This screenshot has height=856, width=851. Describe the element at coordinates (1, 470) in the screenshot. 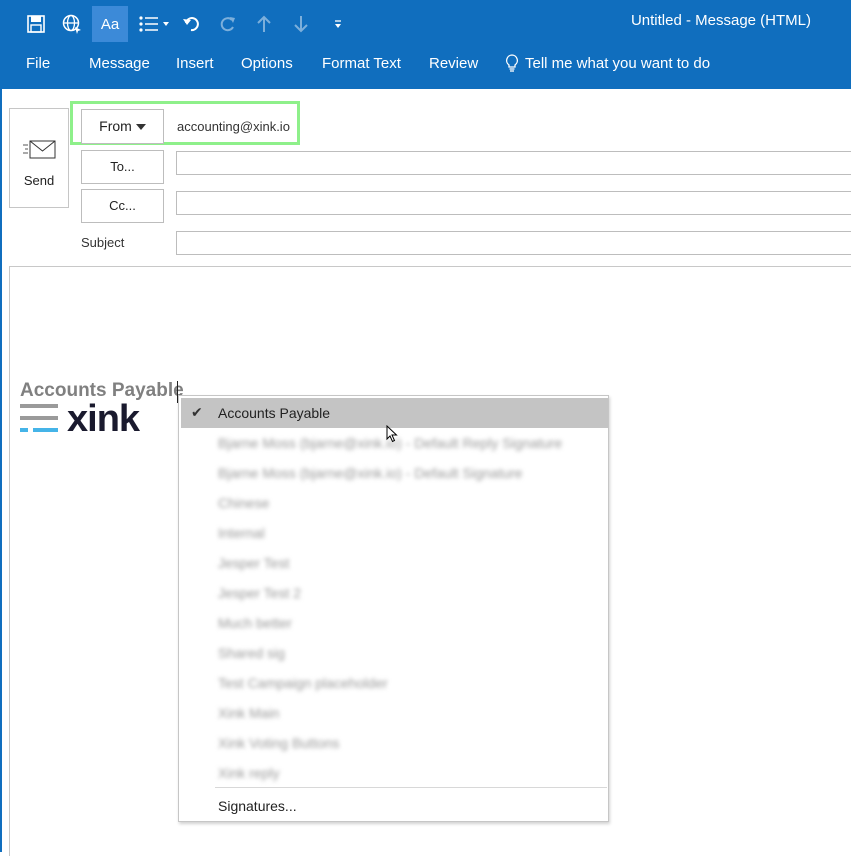

I see `window-border` at that location.